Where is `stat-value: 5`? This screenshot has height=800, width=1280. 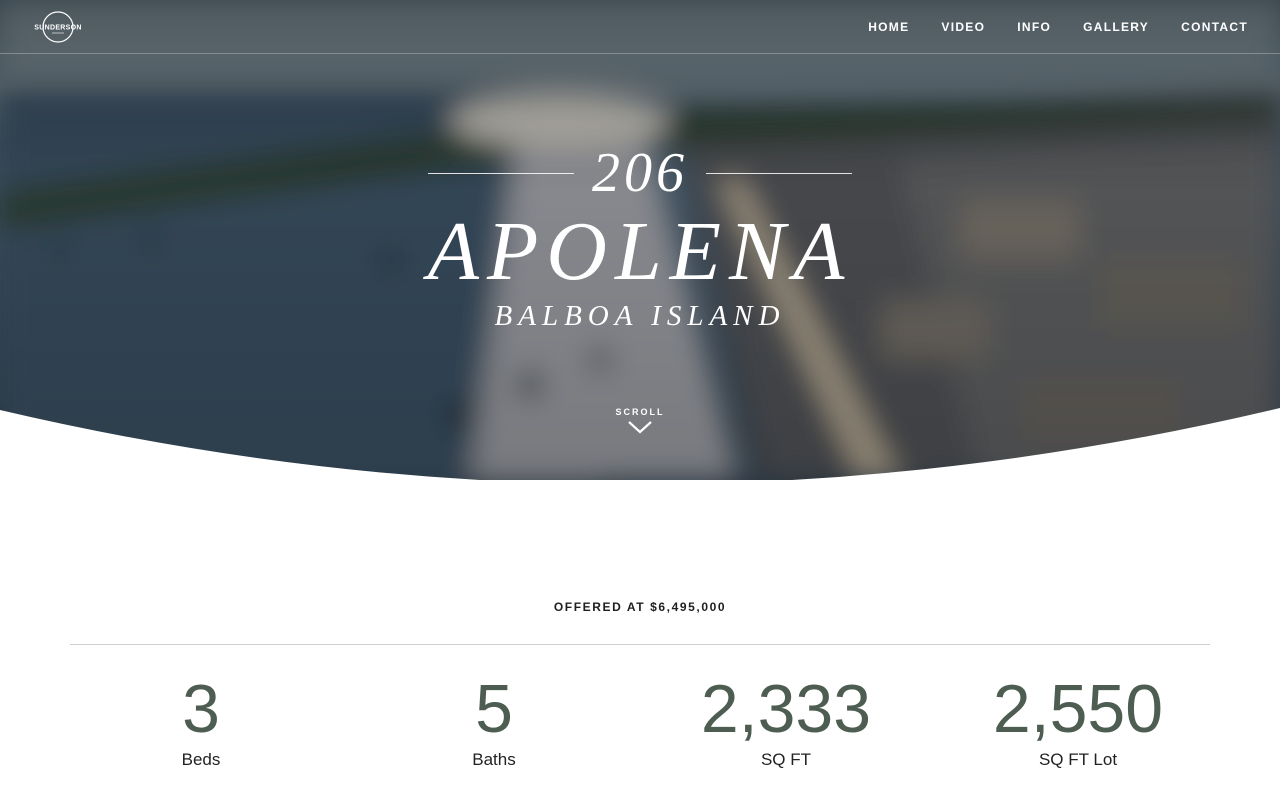 stat-value: 5 is located at coordinates (494, 709).